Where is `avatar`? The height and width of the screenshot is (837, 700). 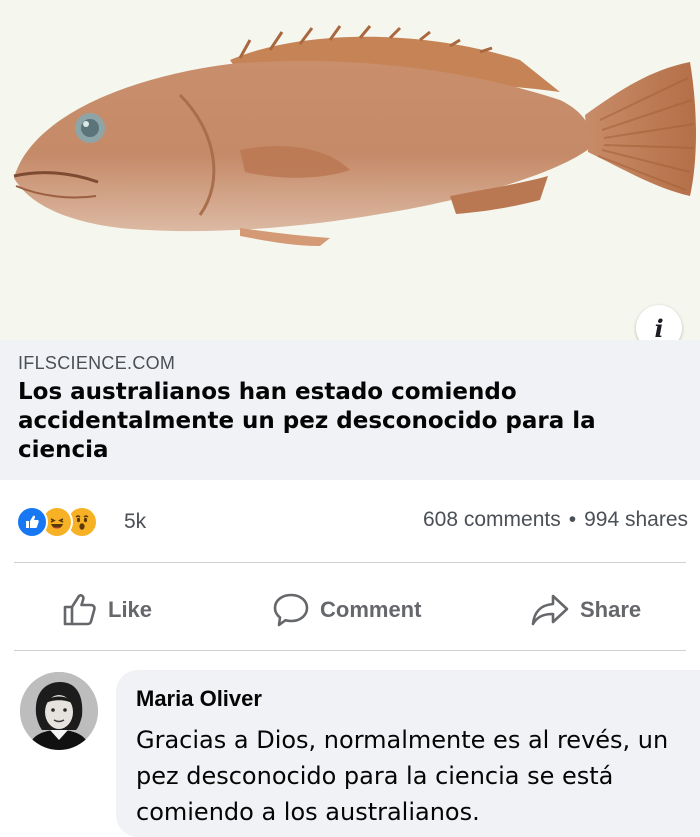 avatar is located at coordinates (59, 711).